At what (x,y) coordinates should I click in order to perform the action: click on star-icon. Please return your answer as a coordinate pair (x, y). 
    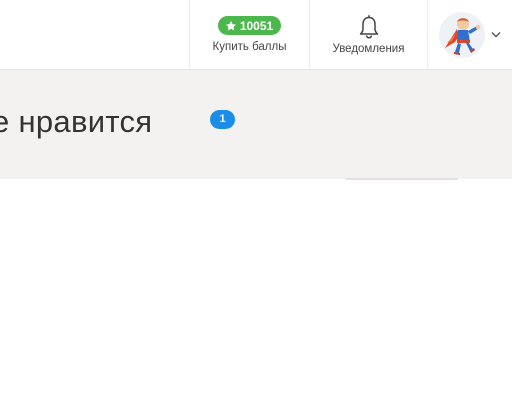
    Looking at the image, I should click on (230, 25).